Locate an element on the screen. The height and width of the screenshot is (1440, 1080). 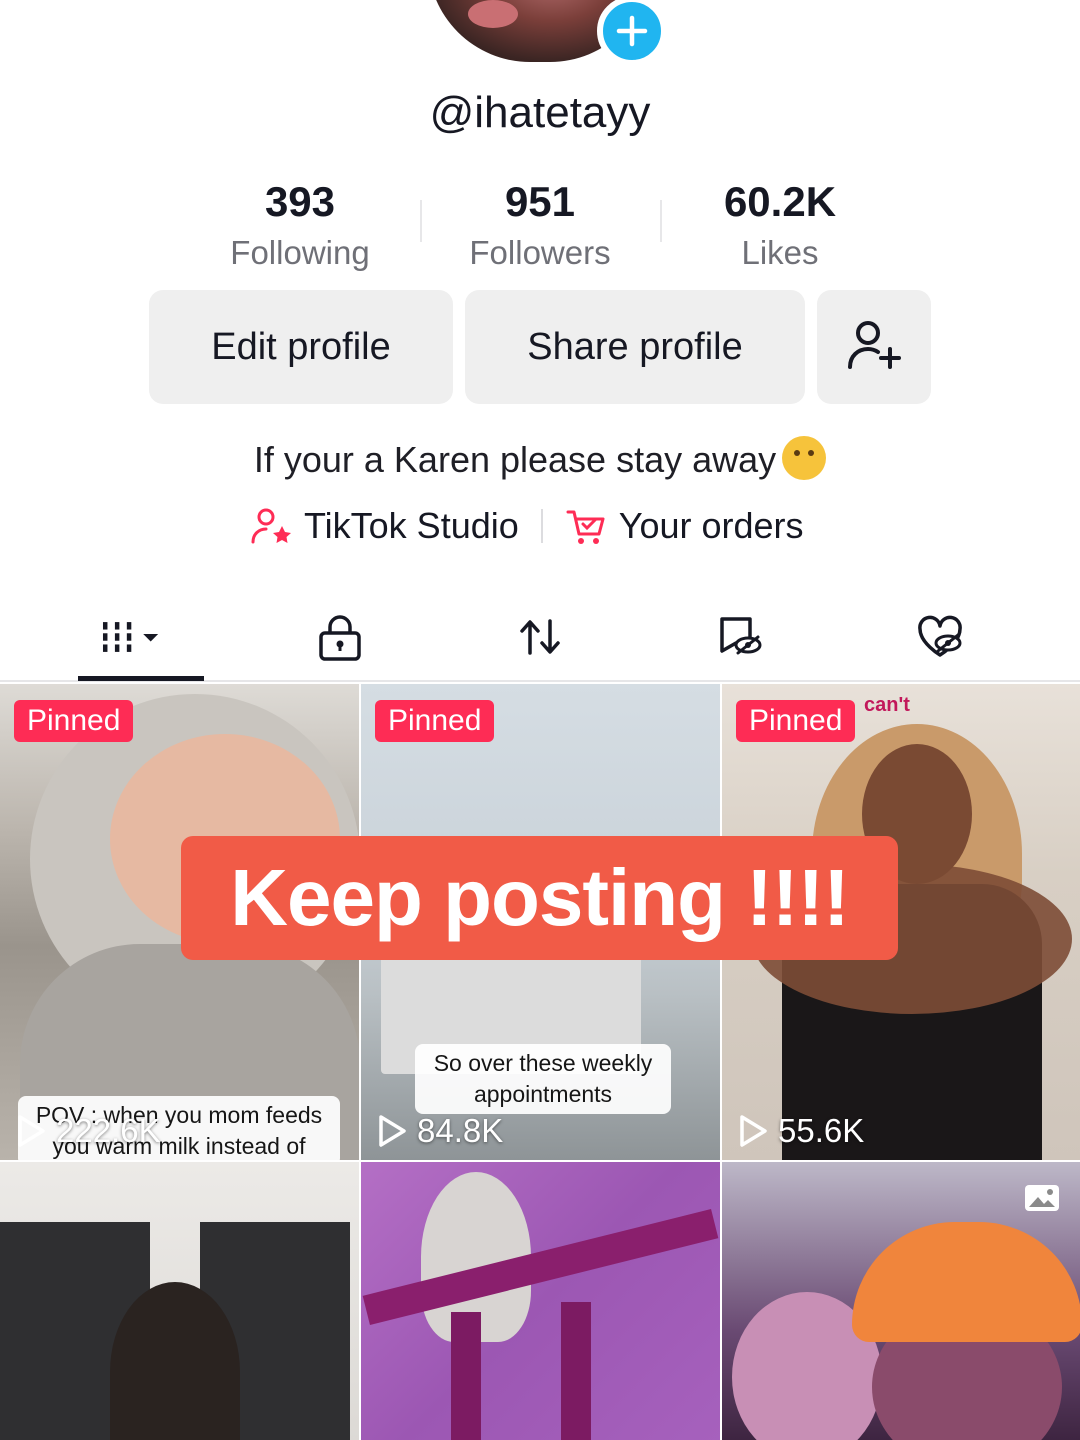
stat-following: 393 Following is located at coordinates (300, 227).